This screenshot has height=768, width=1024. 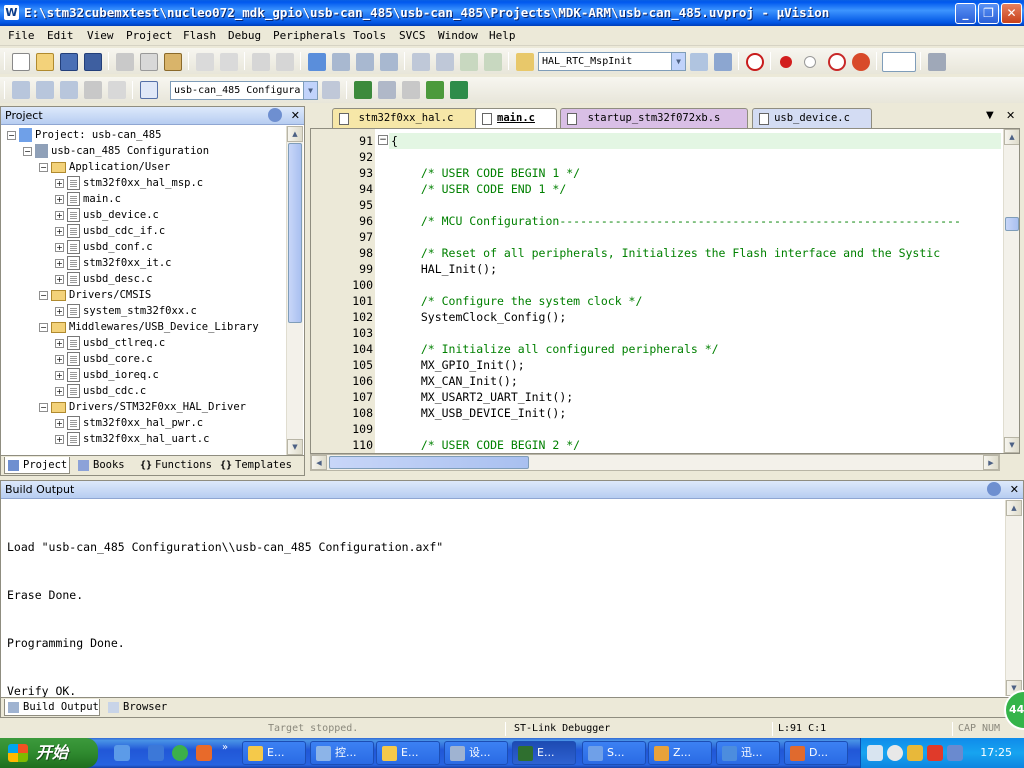 I want to click on tree-file: + usbd_ctlreq.c, so click(x=110, y=343).